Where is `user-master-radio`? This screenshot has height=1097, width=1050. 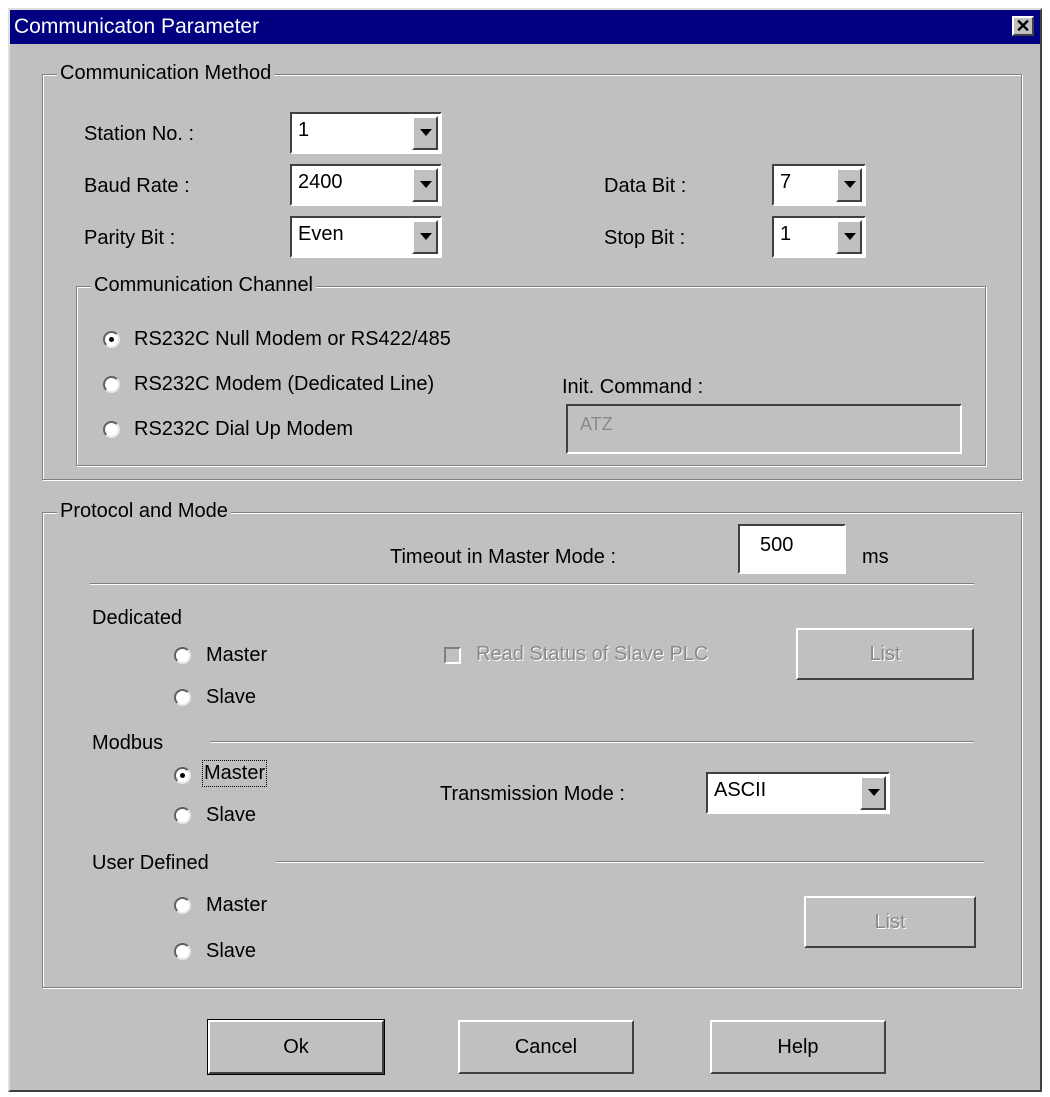
user-master-radio is located at coordinates (182, 905).